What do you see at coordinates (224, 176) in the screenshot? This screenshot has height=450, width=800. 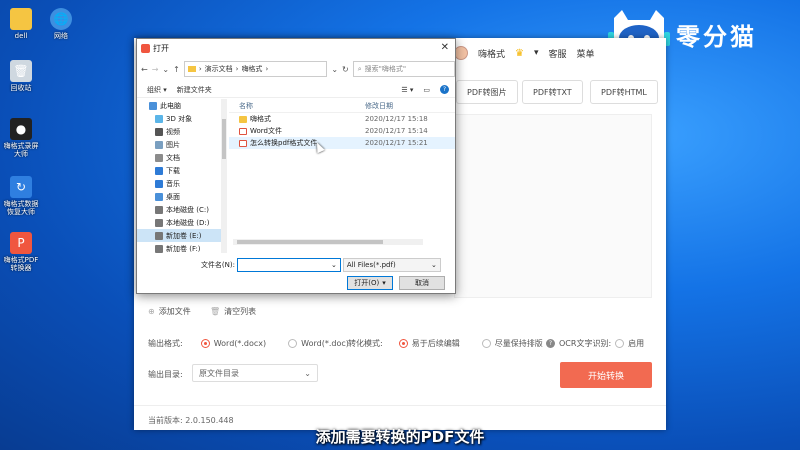 I see `nav-scrollbar` at bounding box center [224, 176].